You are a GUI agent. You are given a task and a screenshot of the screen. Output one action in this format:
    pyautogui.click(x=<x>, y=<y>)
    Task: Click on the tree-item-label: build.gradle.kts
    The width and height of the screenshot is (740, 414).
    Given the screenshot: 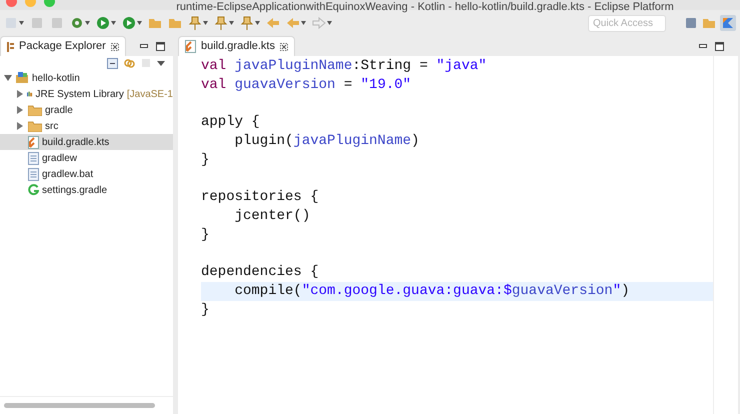 What is the action you would take?
    pyautogui.click(x=76, y=143)
    